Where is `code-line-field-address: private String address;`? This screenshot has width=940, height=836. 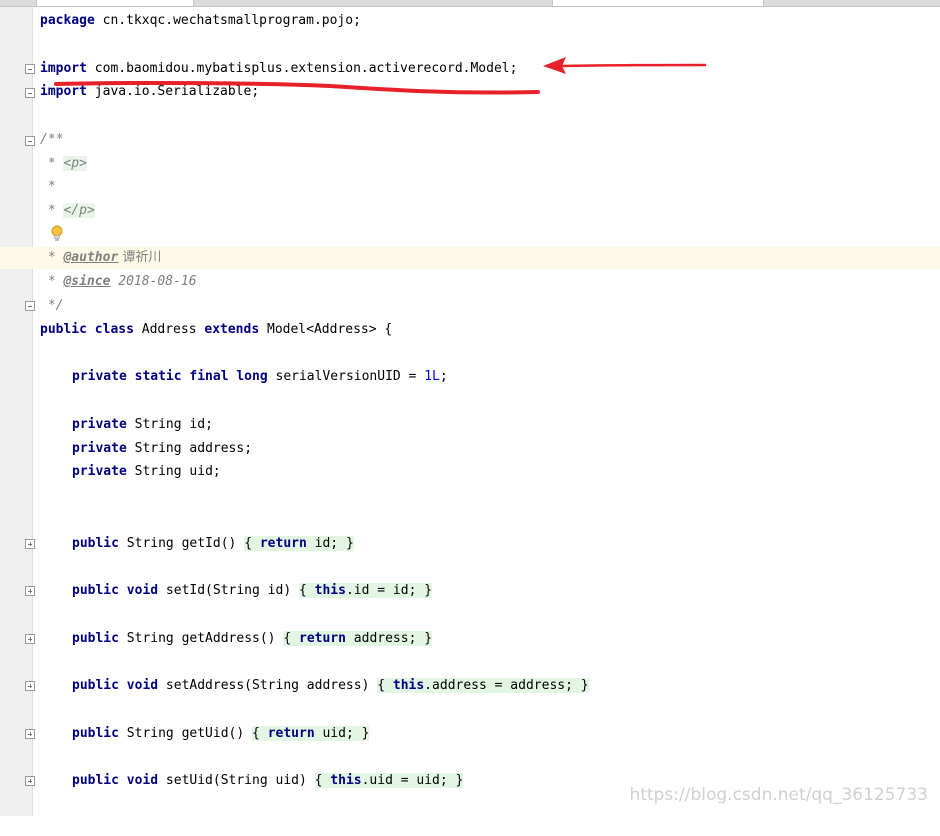 code-line-field-address: private String address; is located at coordinates (470, 449).